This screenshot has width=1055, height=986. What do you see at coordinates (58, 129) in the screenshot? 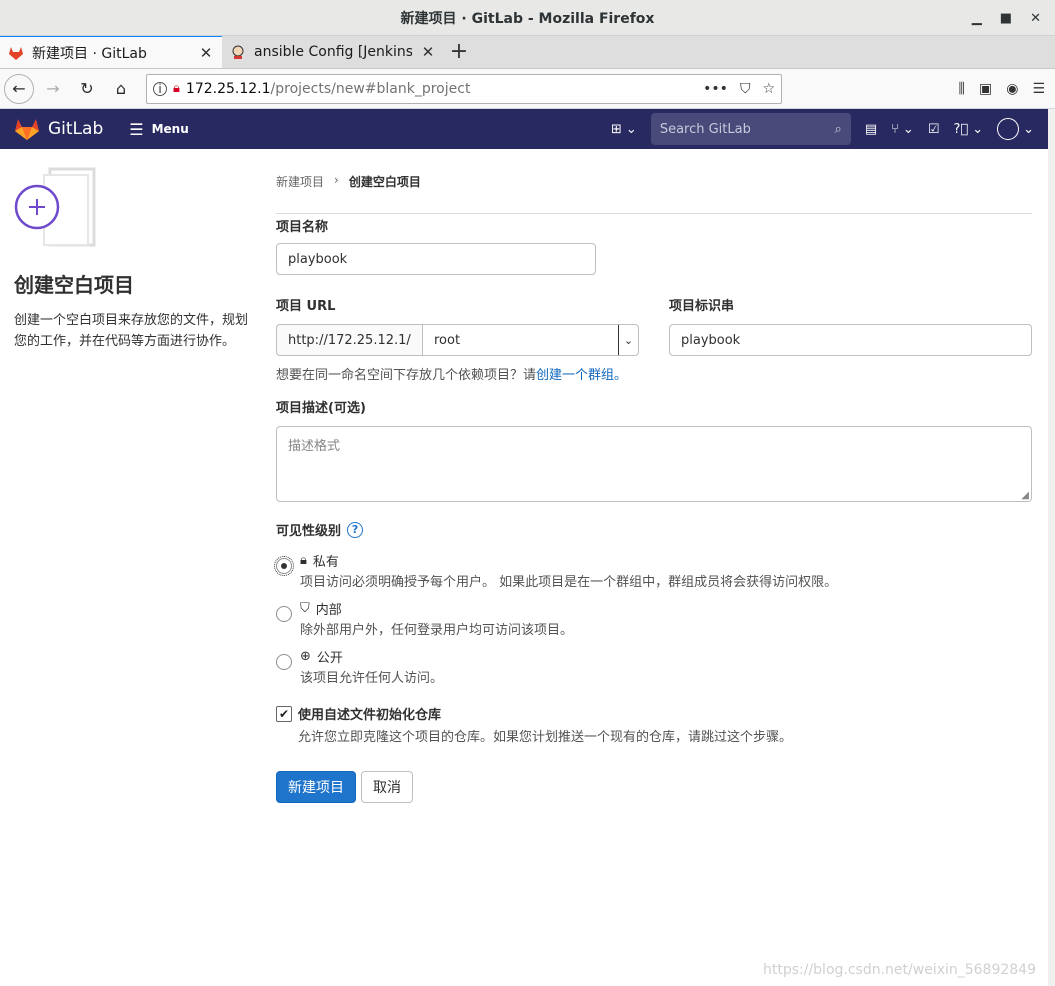
I see `gitlab-logo: GitLab` at bounding box center [58, 129].